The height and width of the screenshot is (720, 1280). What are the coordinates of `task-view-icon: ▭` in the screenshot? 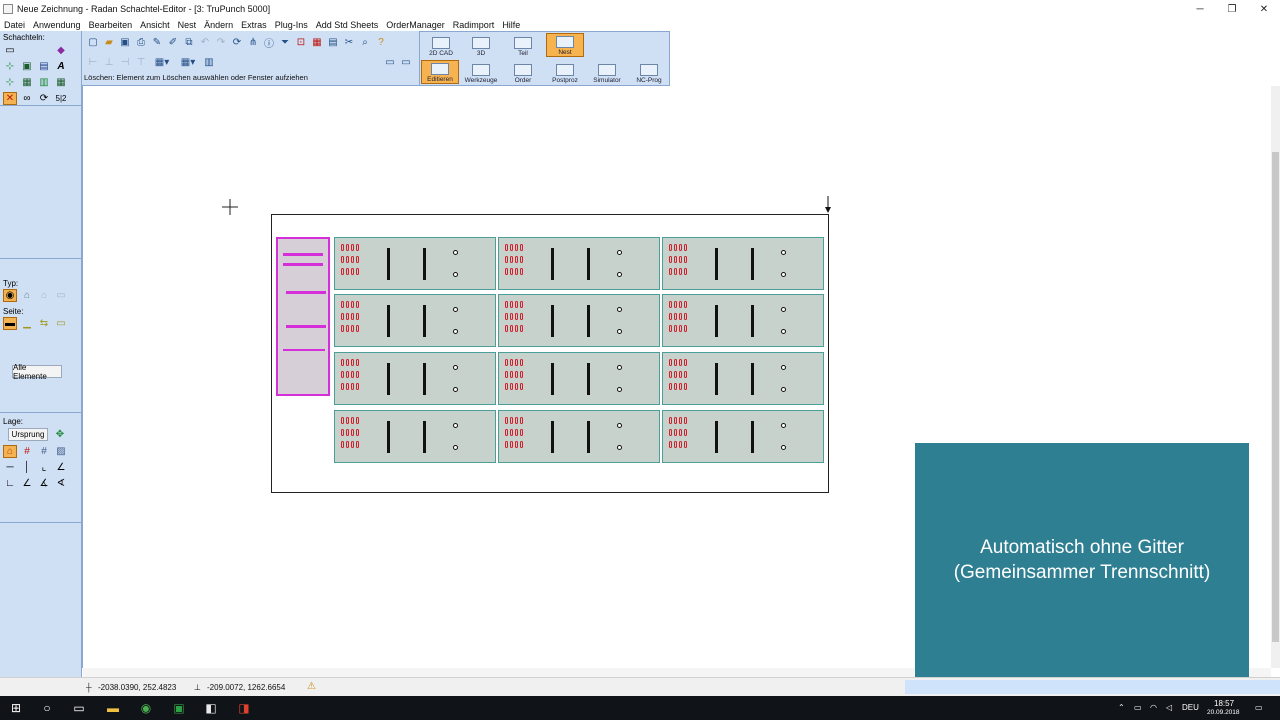 It's located at (79, 708).